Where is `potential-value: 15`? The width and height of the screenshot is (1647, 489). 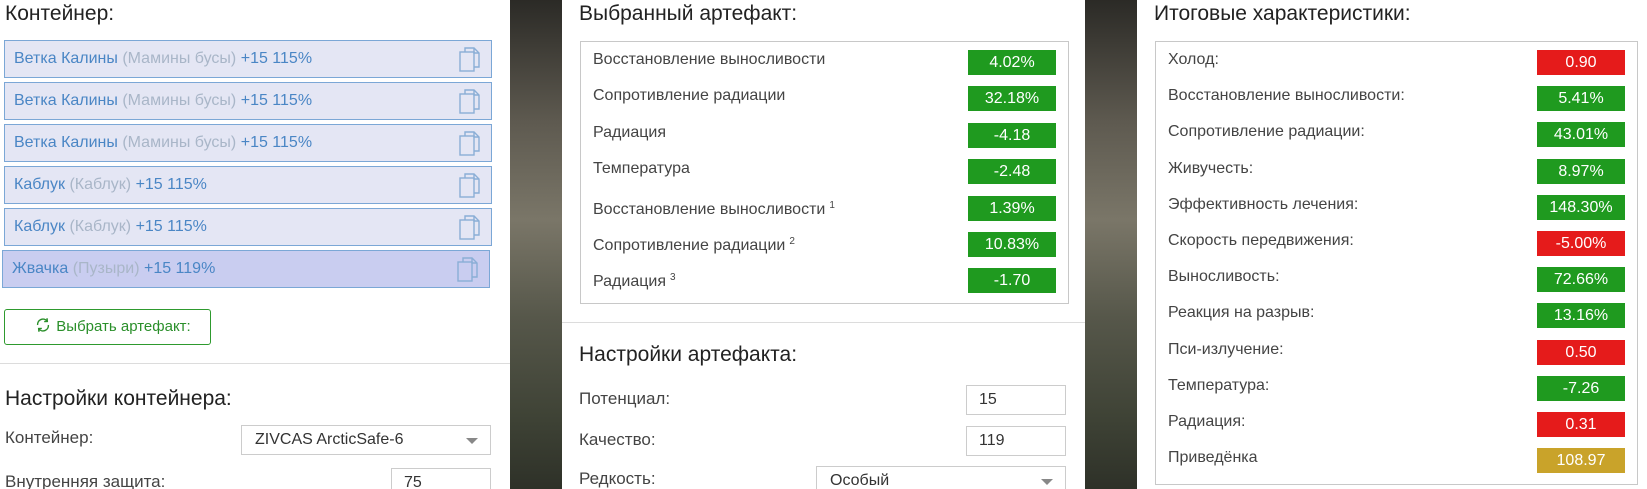
potential-value: 15 is located at coordinates (988, 399).